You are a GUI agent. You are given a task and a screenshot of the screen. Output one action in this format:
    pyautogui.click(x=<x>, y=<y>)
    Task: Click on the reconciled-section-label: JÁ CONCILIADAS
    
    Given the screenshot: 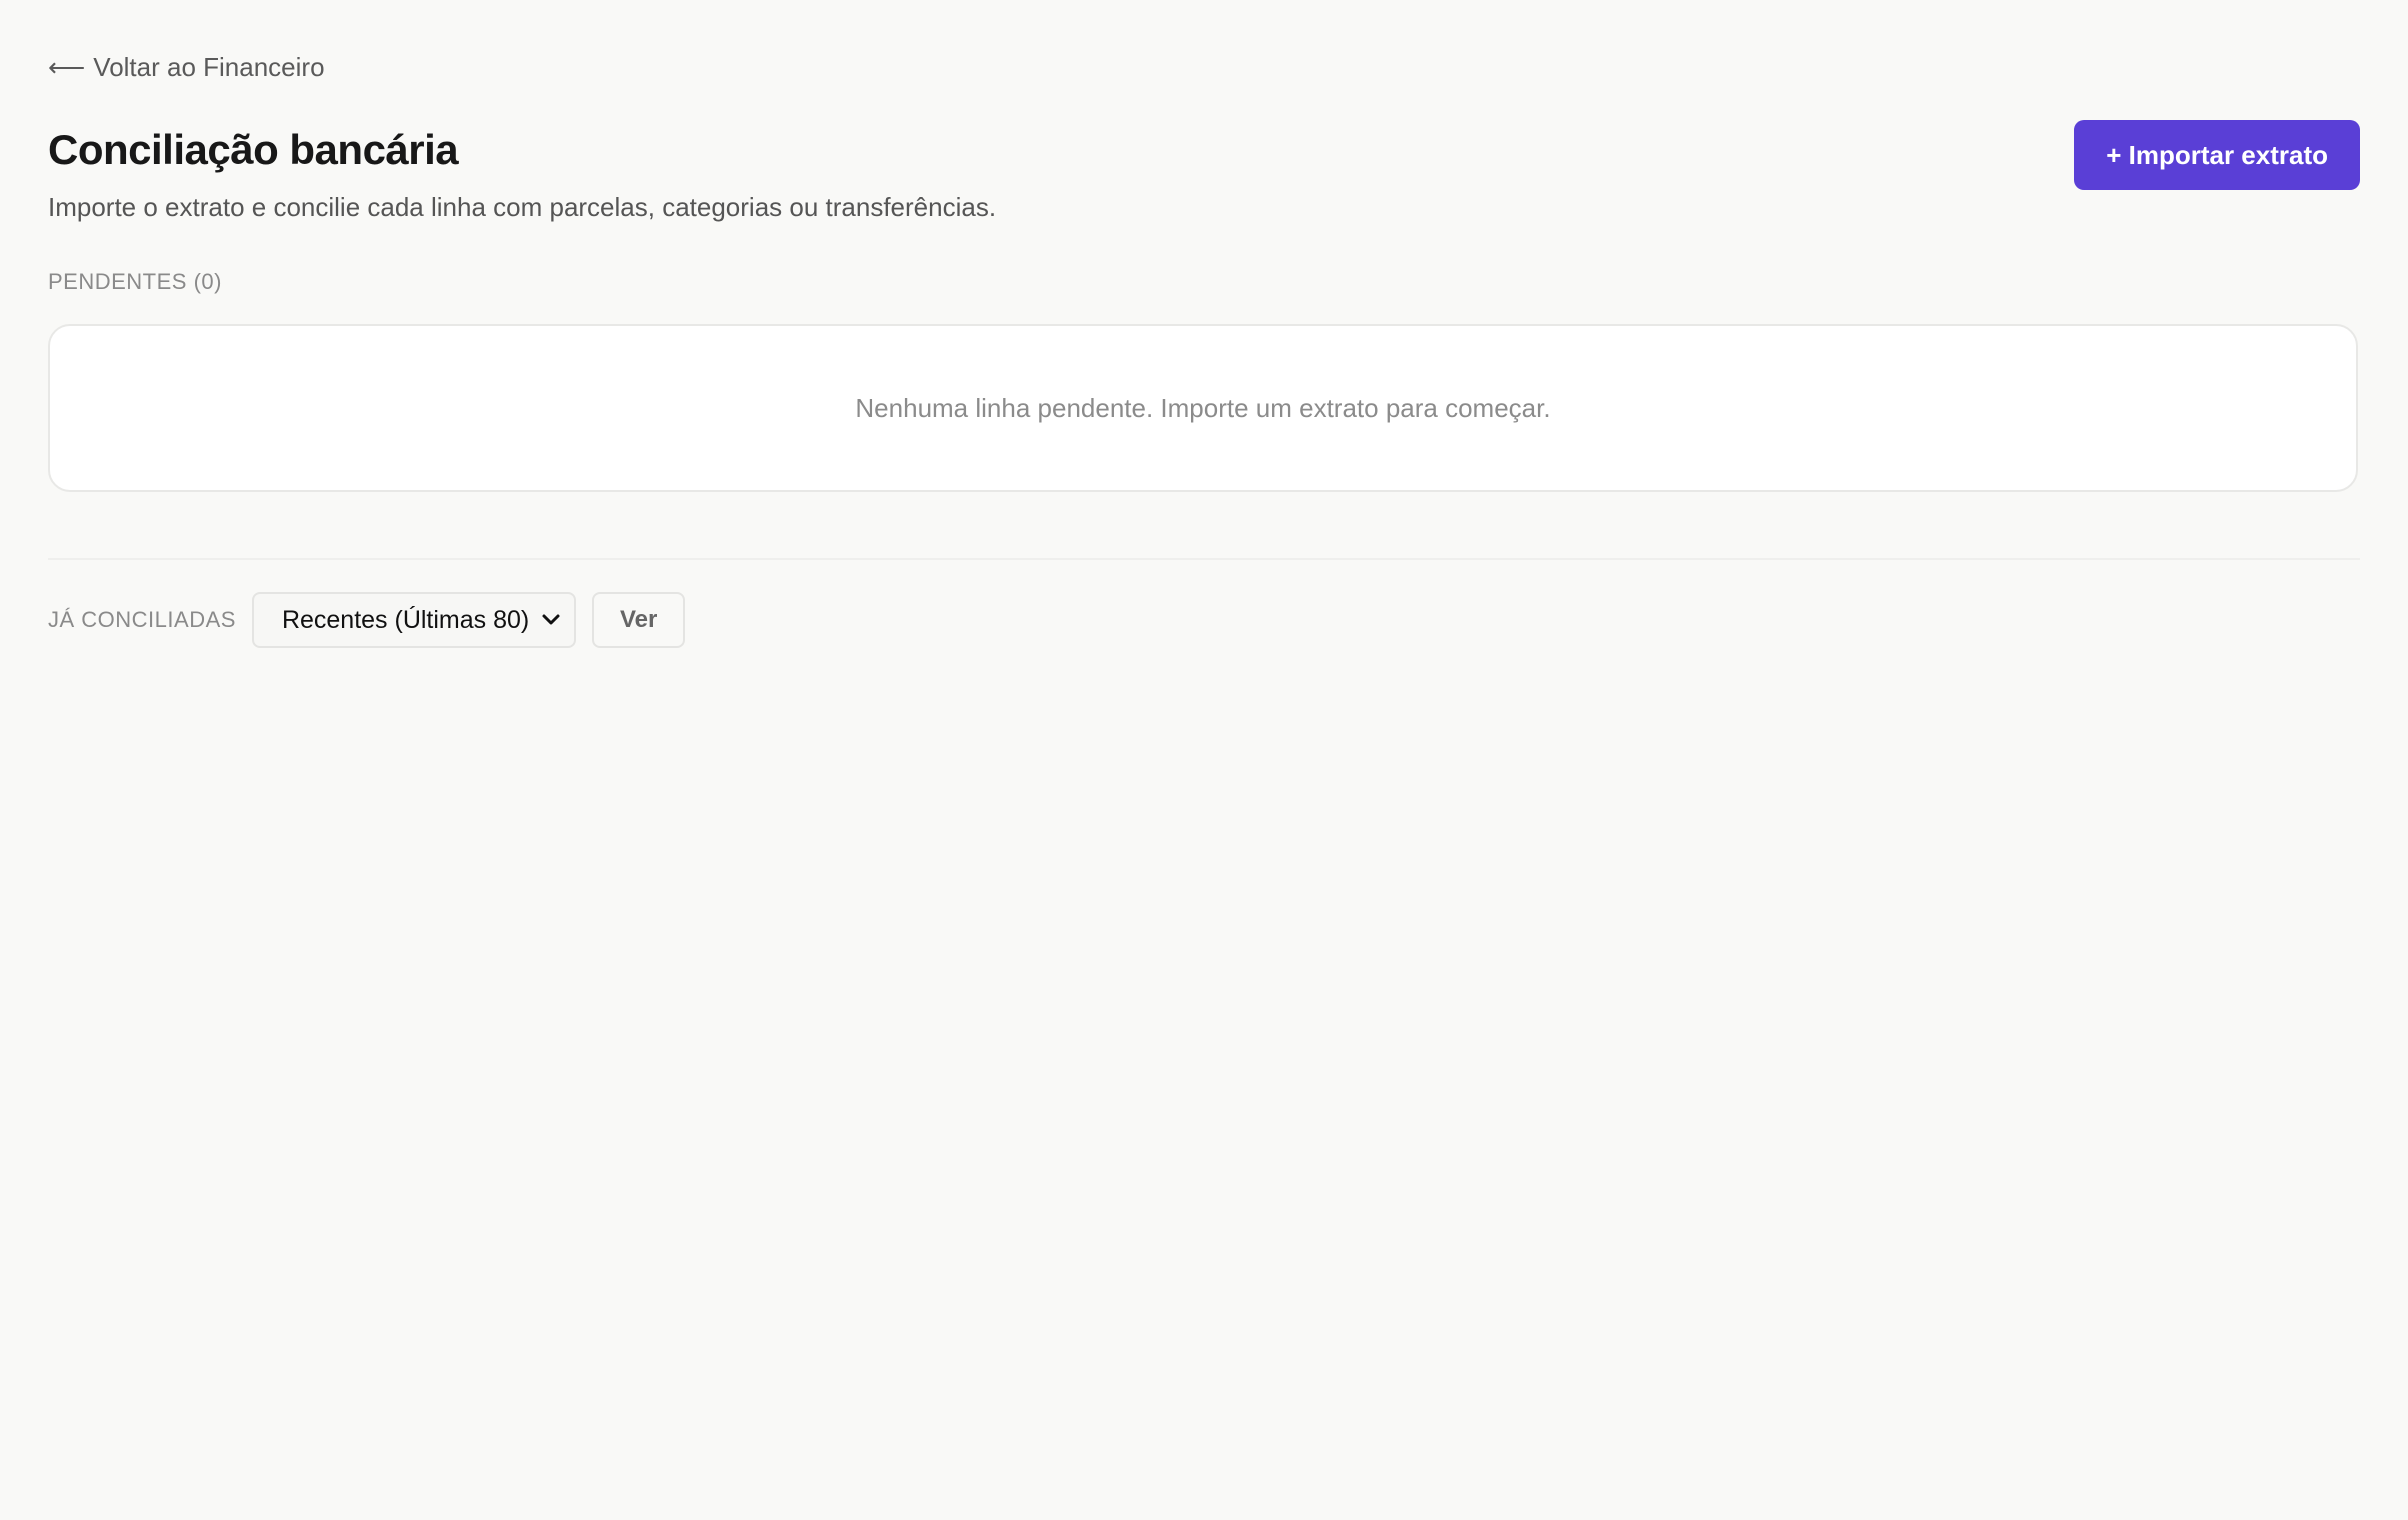 What is the action you would take?
    pyautogui.click(x=142, y=619)
    